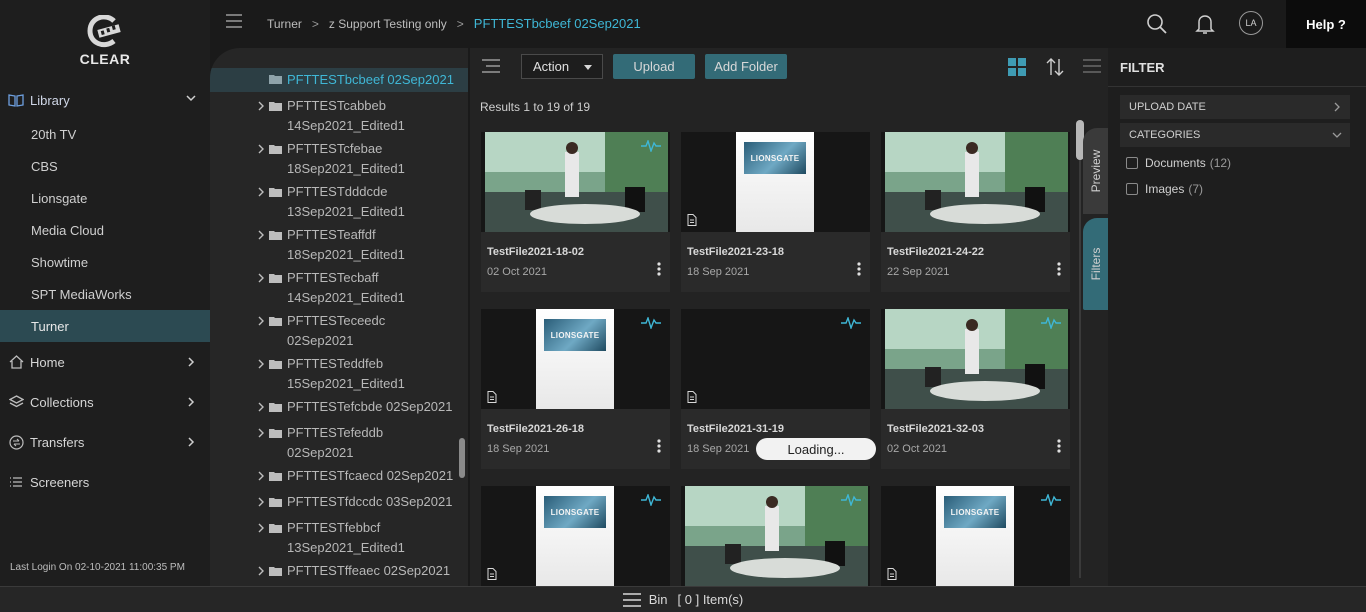 Image resolution: width=1366 pixels, height=612 pixels. What do you see at coordinates (339, 290) in the screenshot?
I see `tree-item: PFTTESTecbaff 14Sep2021_Edited1` at bounding box center [339, 290].